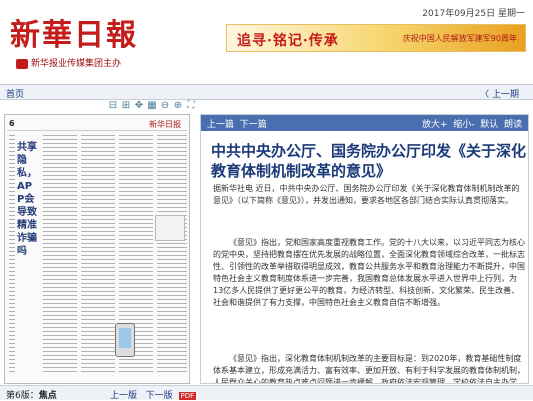 Image resolution: width=533 pixels, height=401 pixels. What do you see at coordinates (511, 14) in the screenshot?
I see `issue-weekday: 星期一` at bounding box center [511, 14].